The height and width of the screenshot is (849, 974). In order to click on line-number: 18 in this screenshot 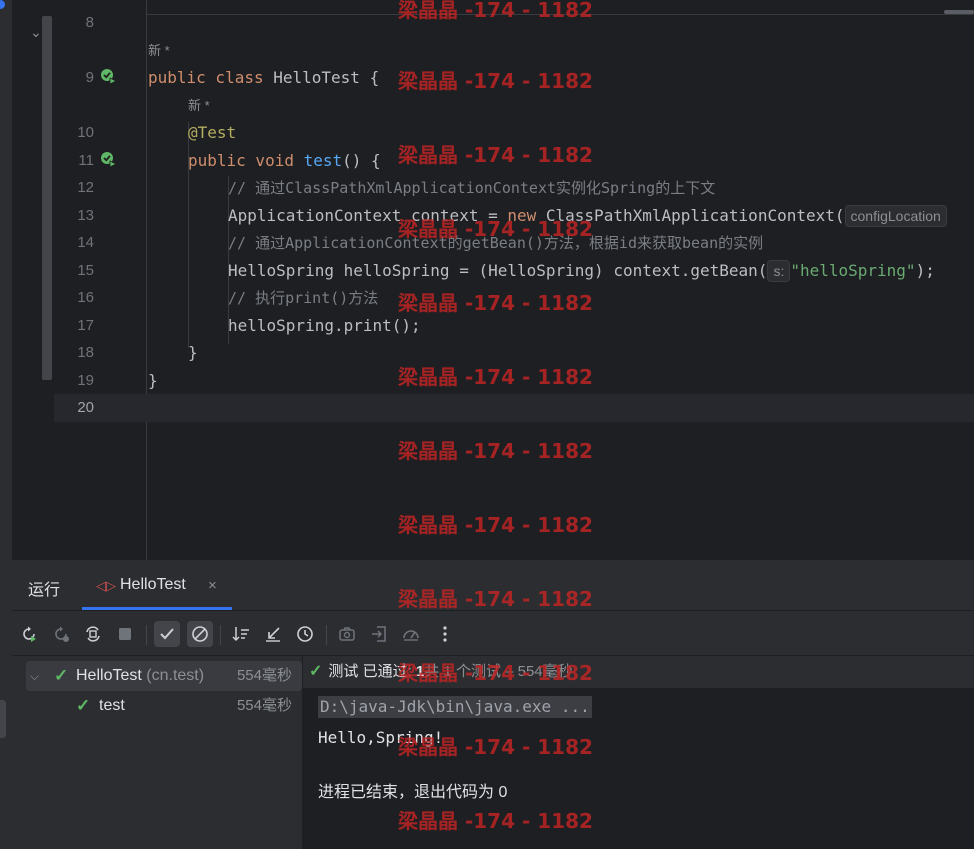, I will do `click(85, 352)`.